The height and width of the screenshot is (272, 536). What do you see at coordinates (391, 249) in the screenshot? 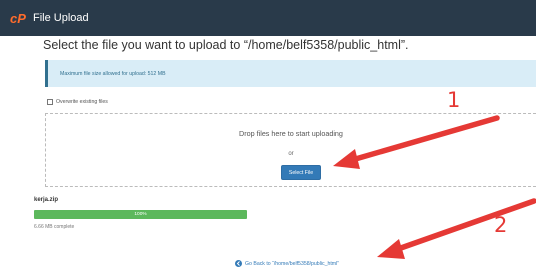
I see `annotation-arrow-2-head` at bounding box center [391, 249].